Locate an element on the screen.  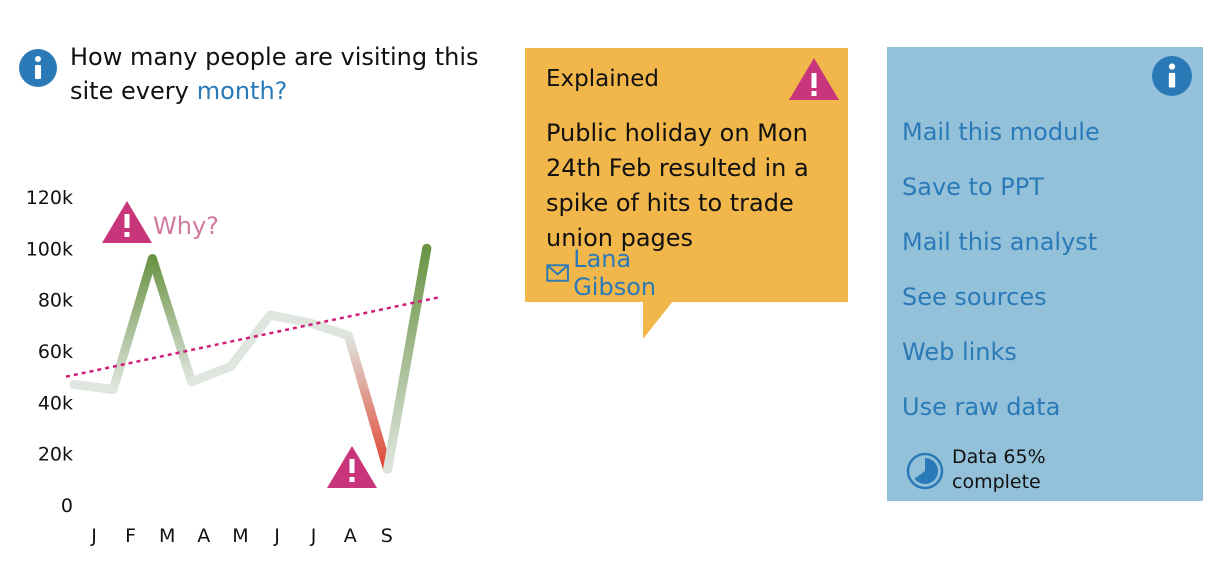
annotations: Why? is located at coordinates (239, 344).